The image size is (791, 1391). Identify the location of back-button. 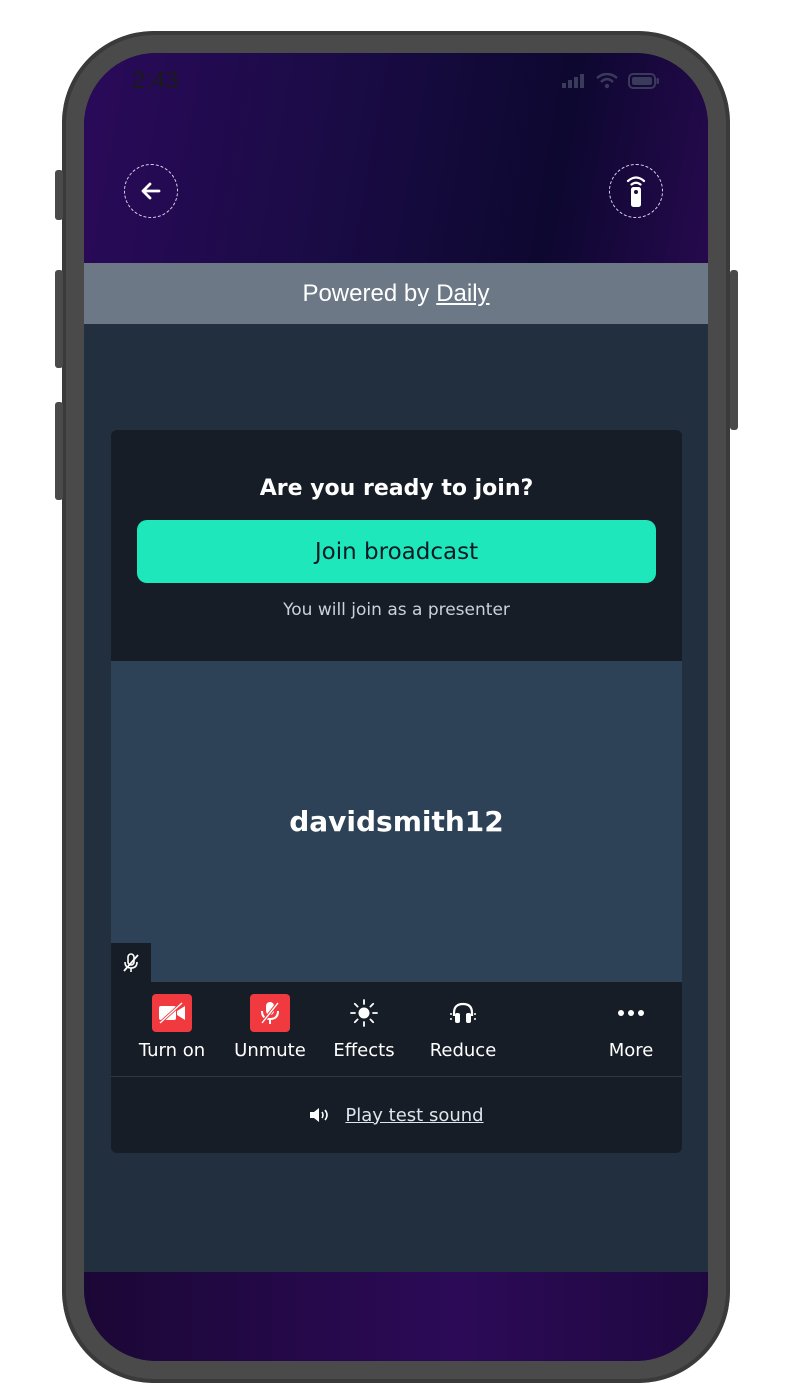
(151, 191).